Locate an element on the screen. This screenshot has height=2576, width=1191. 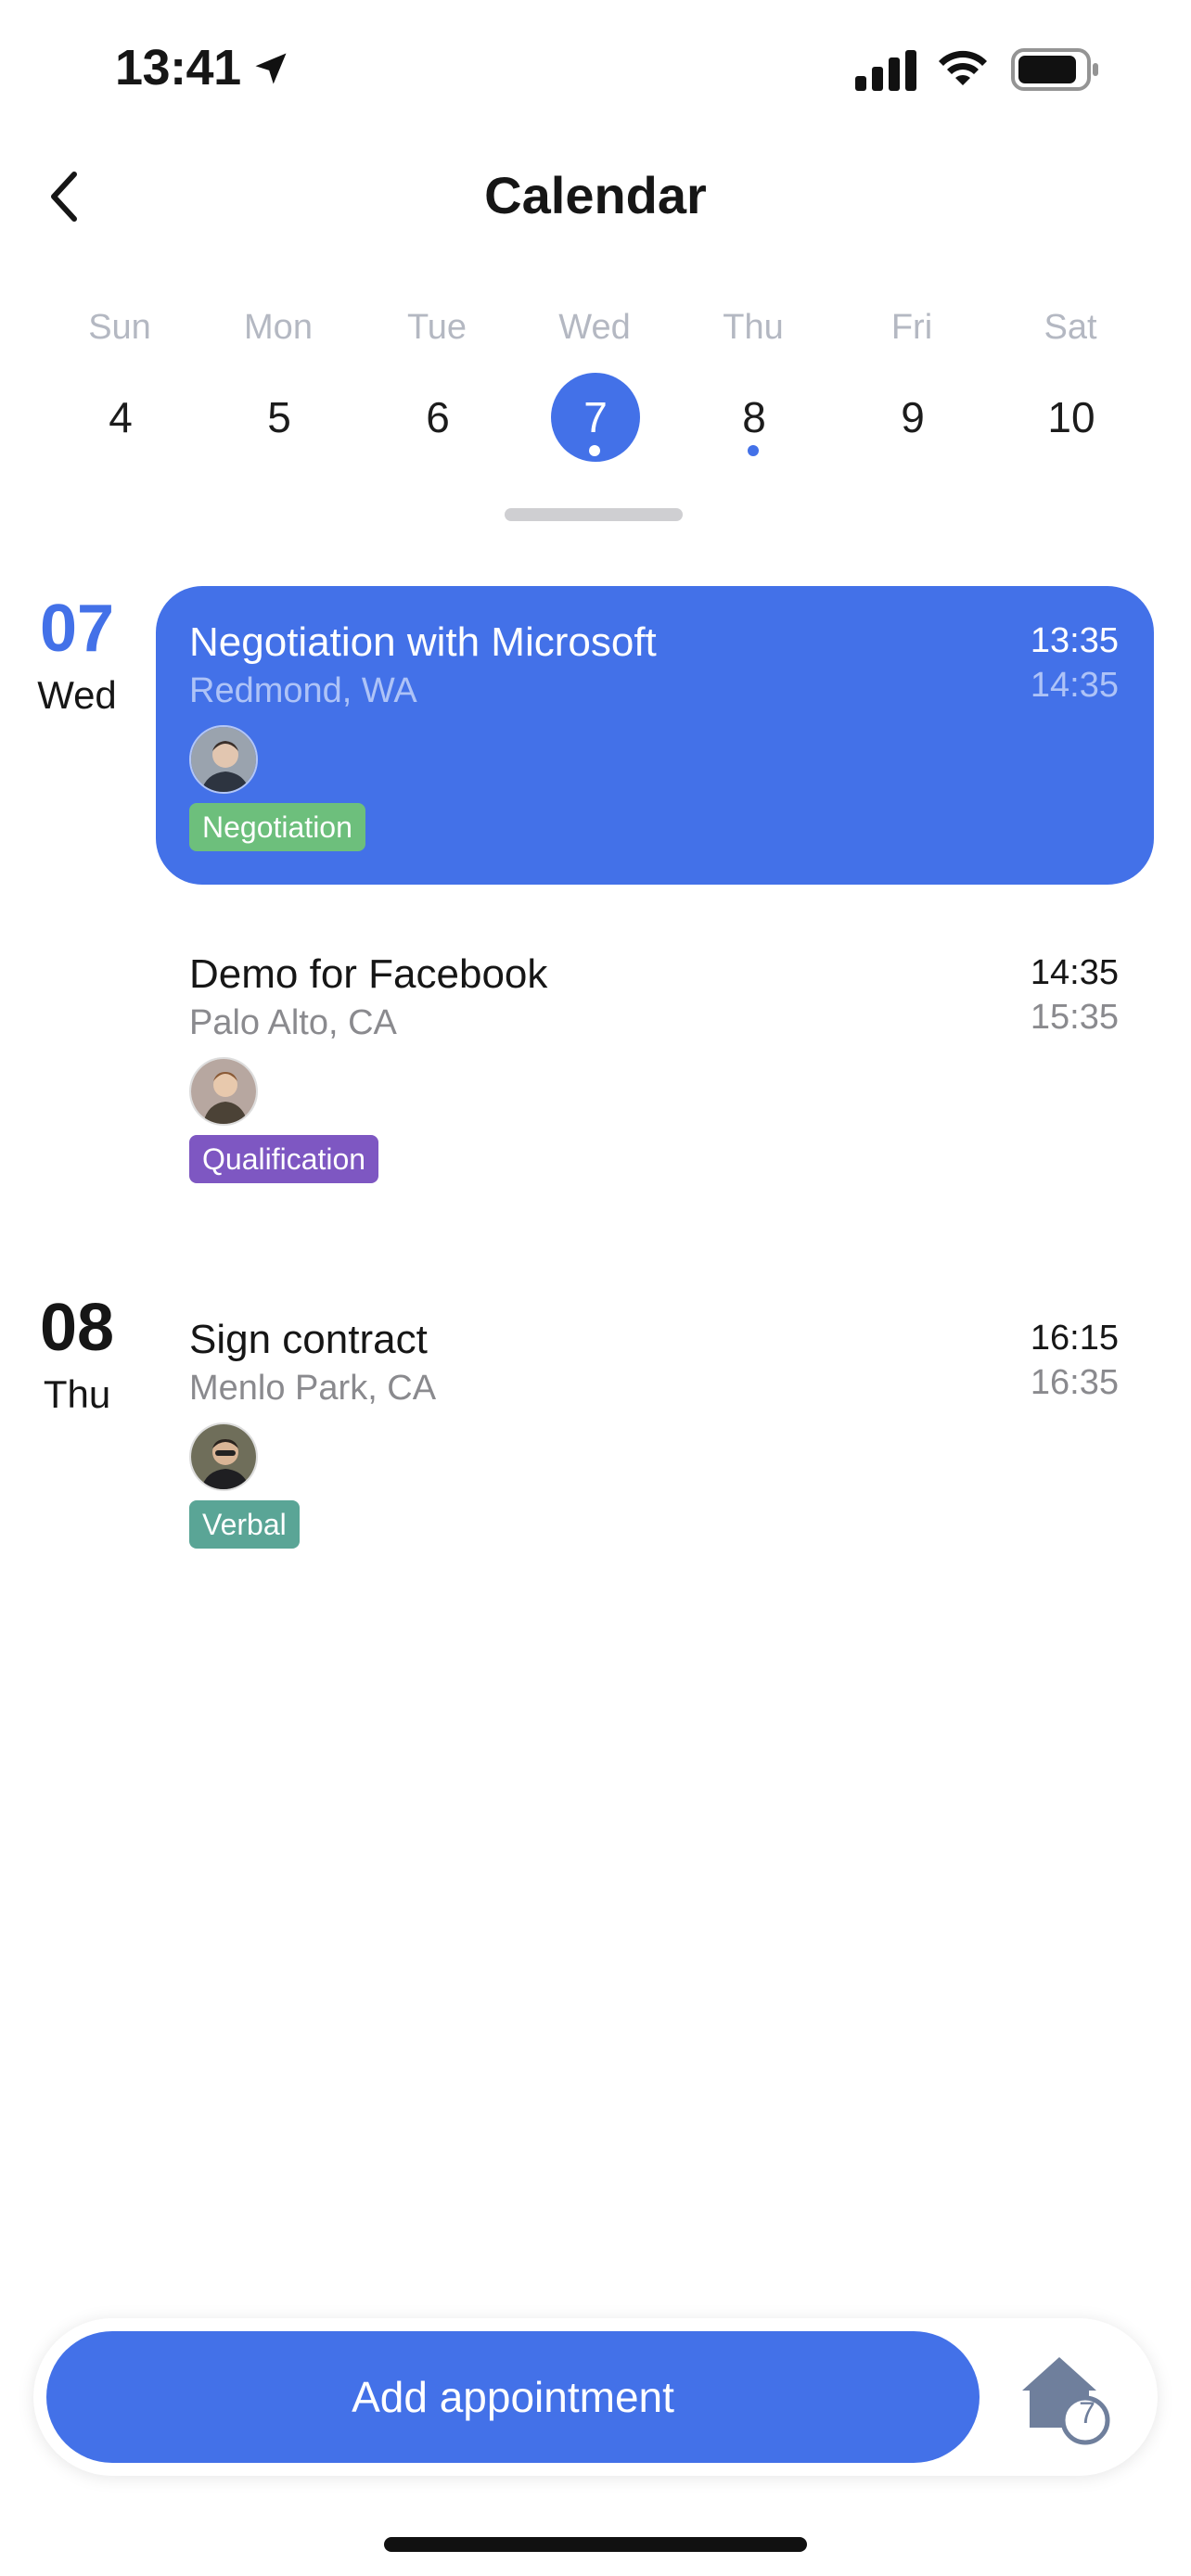
date-label-07: 07 Wed is located at coordinates (77, 656).